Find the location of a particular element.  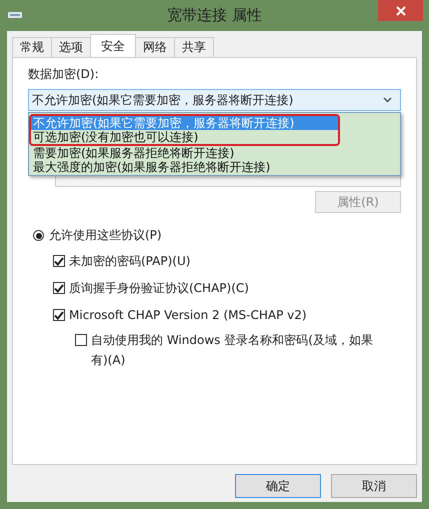

tab: 常规 is located at coordinates (32, 47).